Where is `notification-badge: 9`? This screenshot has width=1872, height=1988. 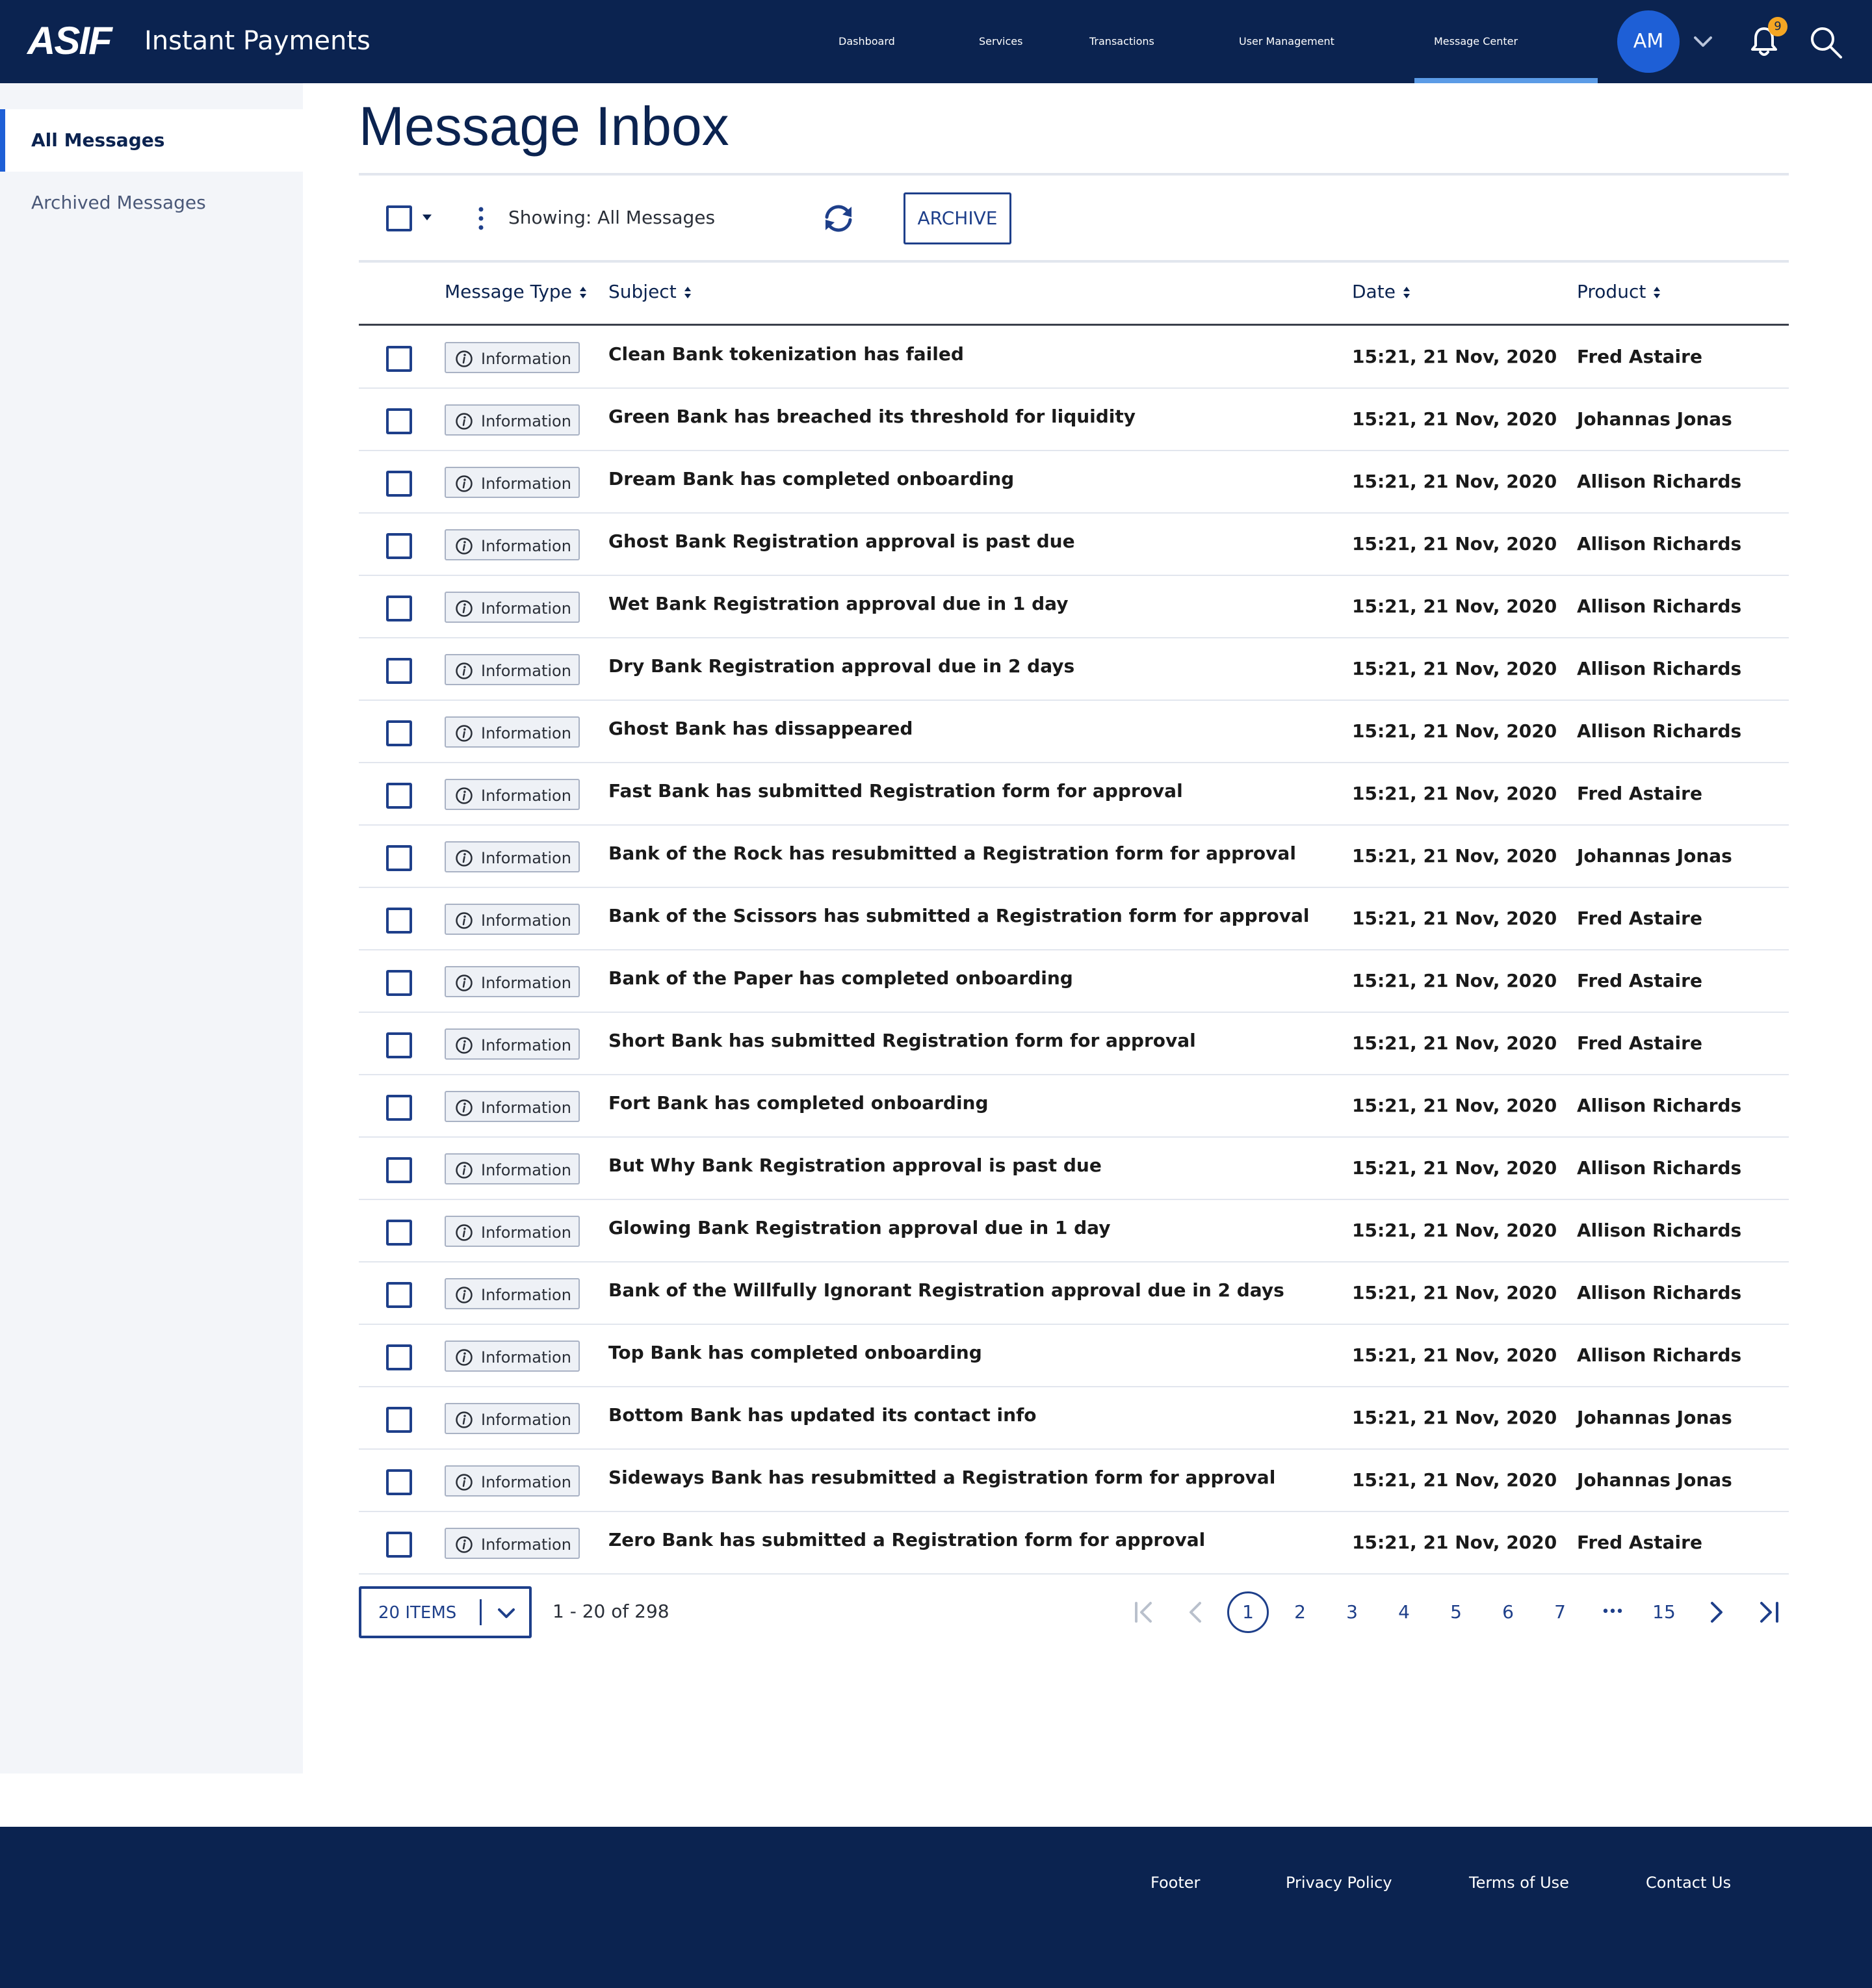
notification-badge: 9 is located at coordinates (1778, 26).